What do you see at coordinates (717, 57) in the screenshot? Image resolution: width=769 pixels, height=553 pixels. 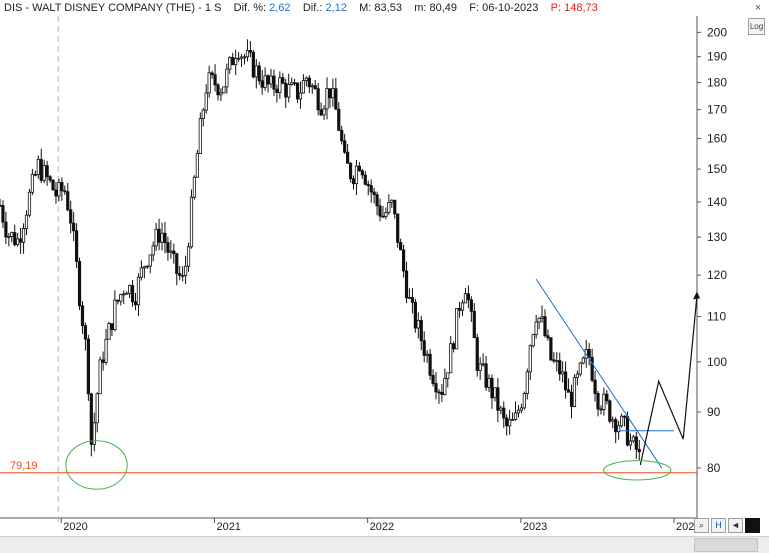 I see `y-tick-label: 190` at bounding box center [717, 57].